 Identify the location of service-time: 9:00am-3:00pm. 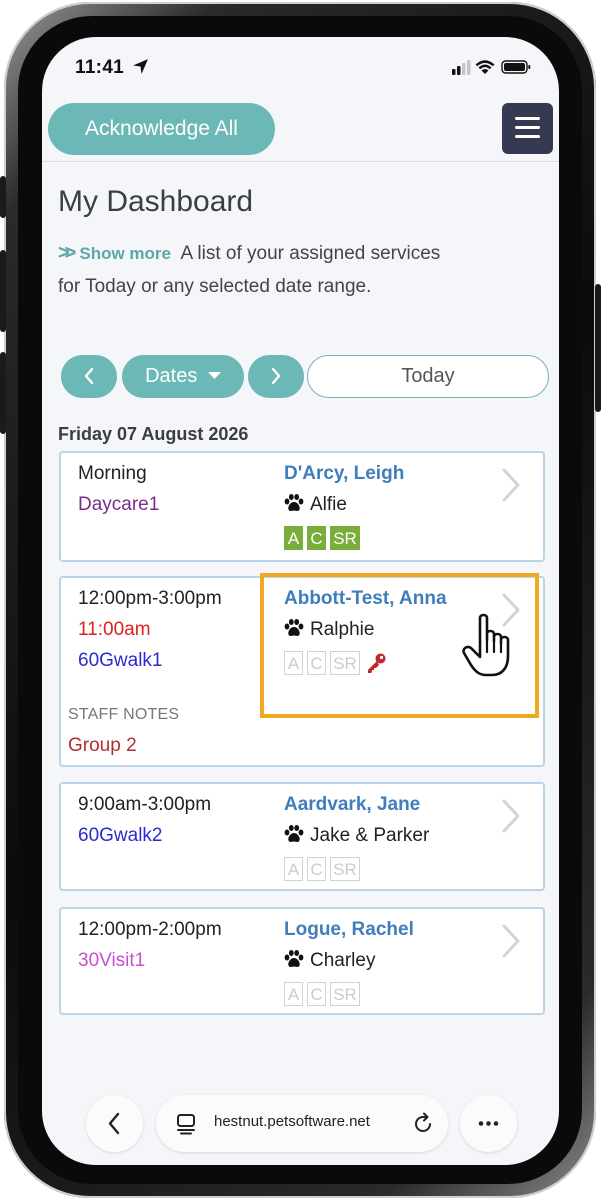
(145, 804).